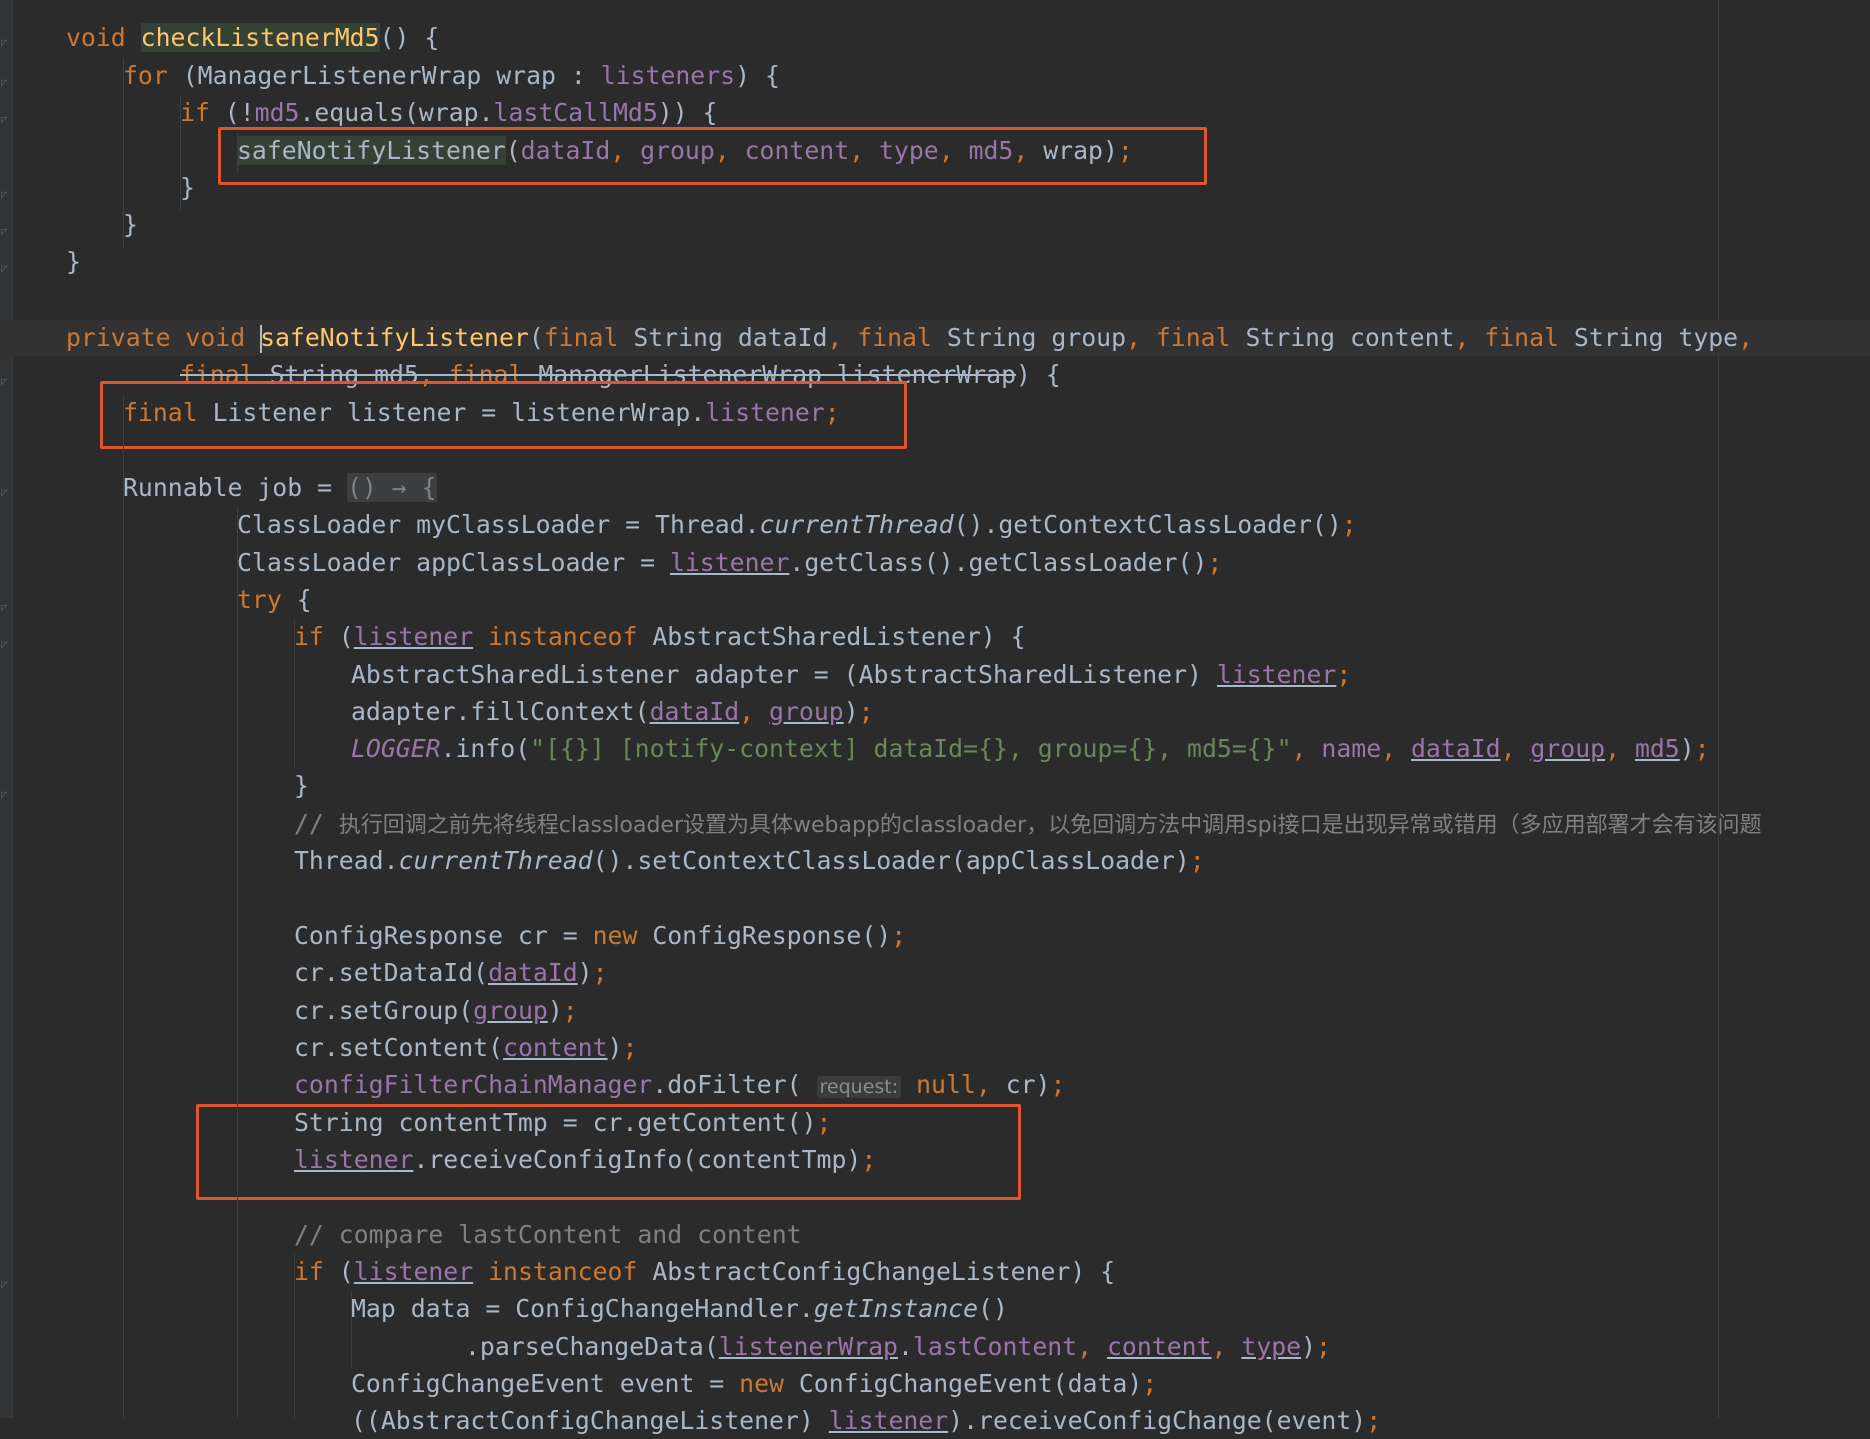 The image size is (1870, 1439). I want to click on code-line: if (!md5.equals(wrap.lastCallMd5)) {, so click(448, 113).